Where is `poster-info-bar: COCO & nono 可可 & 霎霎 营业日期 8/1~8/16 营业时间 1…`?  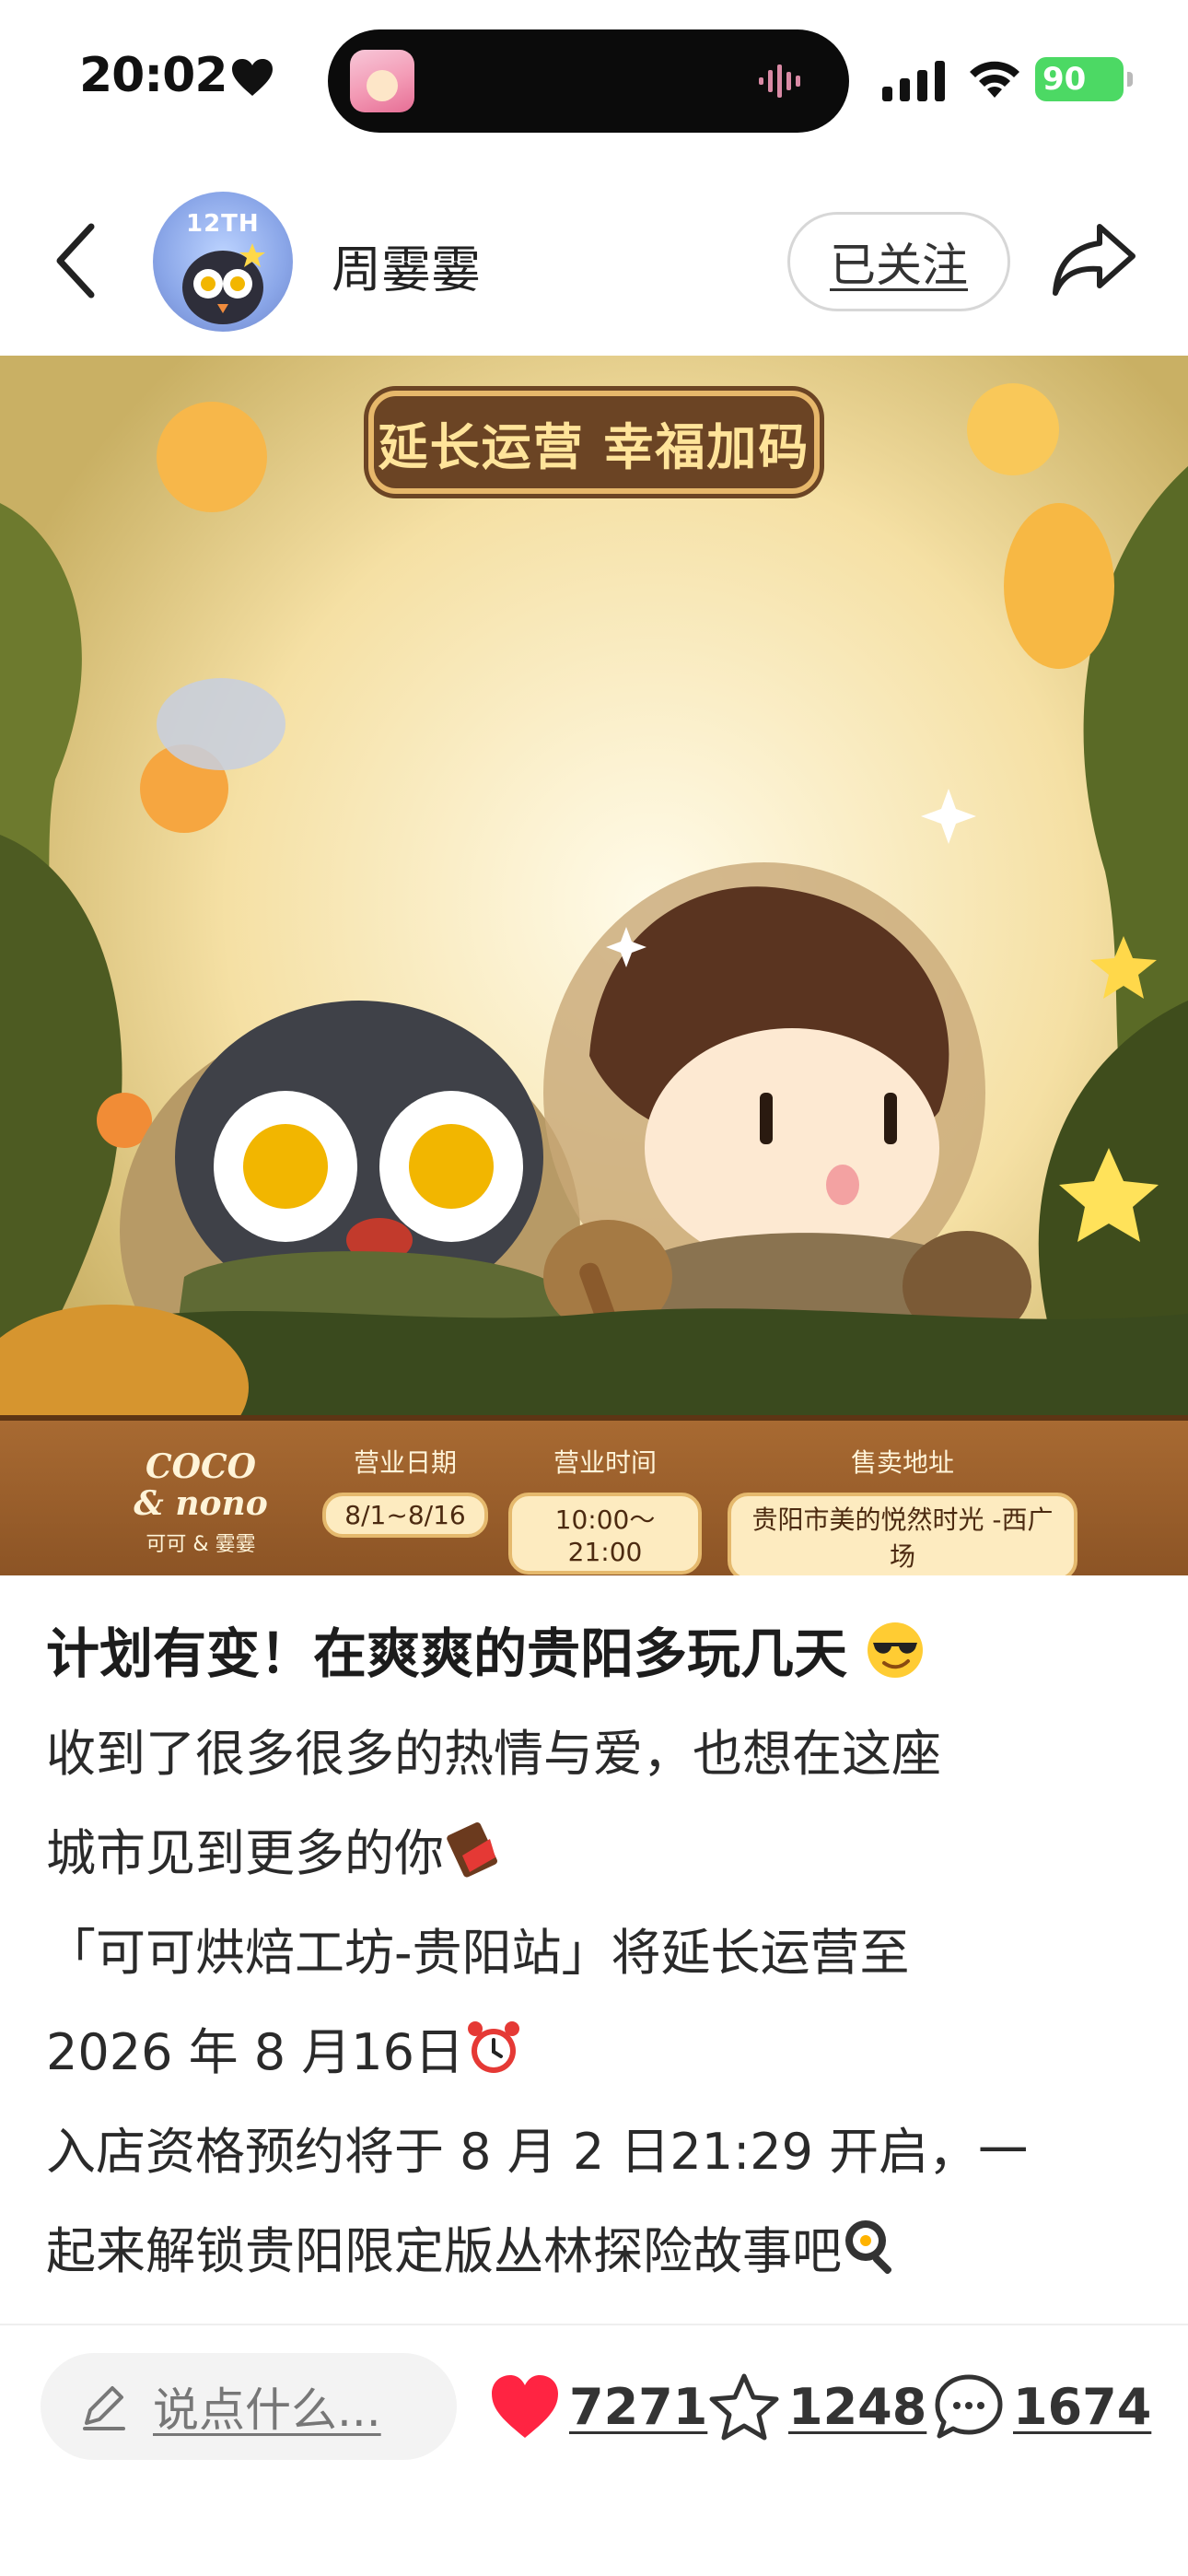
poster-info-bar: COCO & nono 可可 & 霎霎 营业日期 8/1~8/16 营业时间 1… is located at coordinates (594, 1495).